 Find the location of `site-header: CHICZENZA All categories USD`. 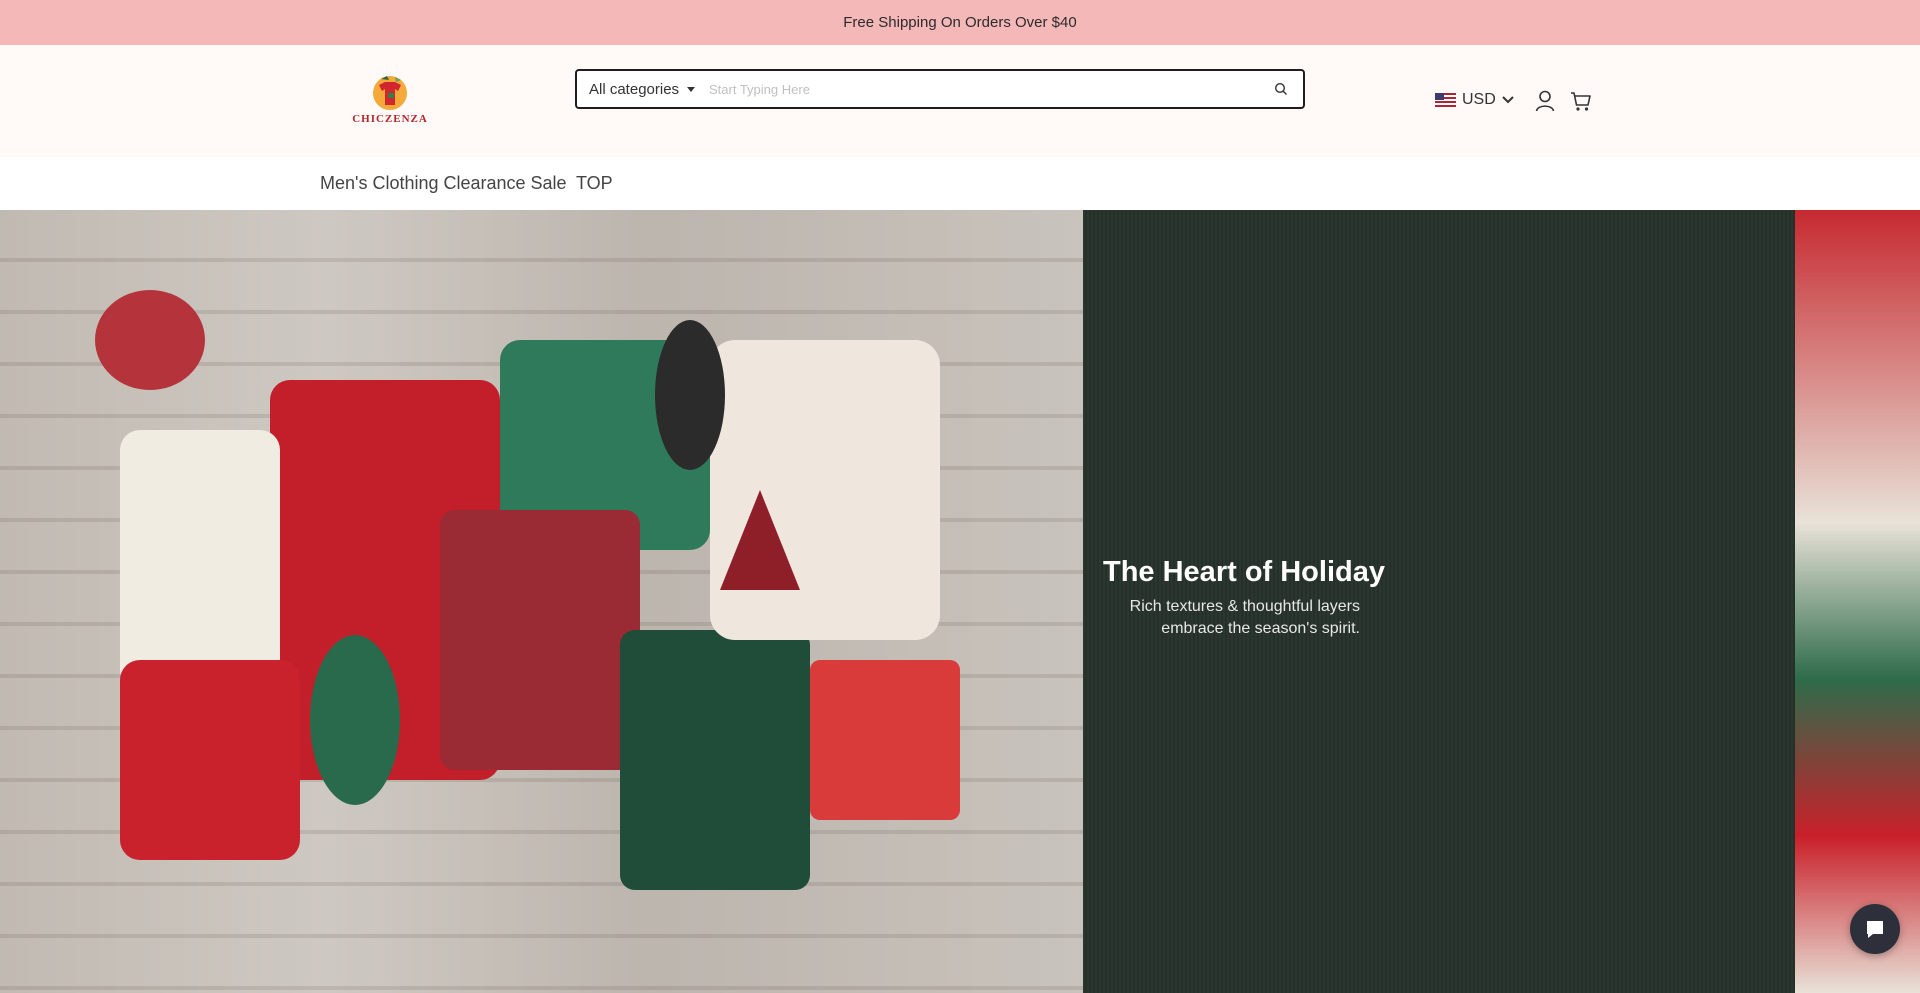

site-header: CHICZENZA All categories USD is located at coordinates (960, 101).